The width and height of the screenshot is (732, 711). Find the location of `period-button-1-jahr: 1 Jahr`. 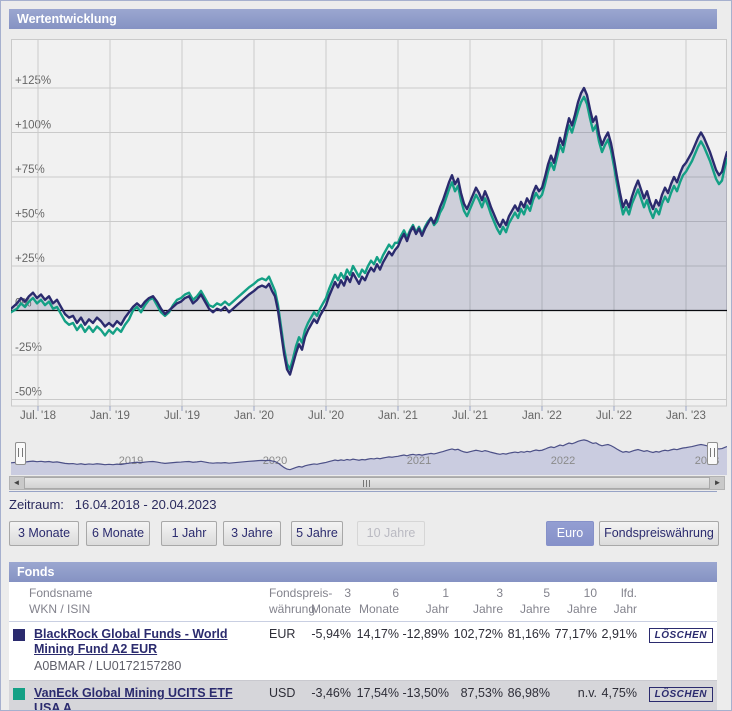

period-button-1-jahr: 1 Jahr is located at coordinates (189, 533).